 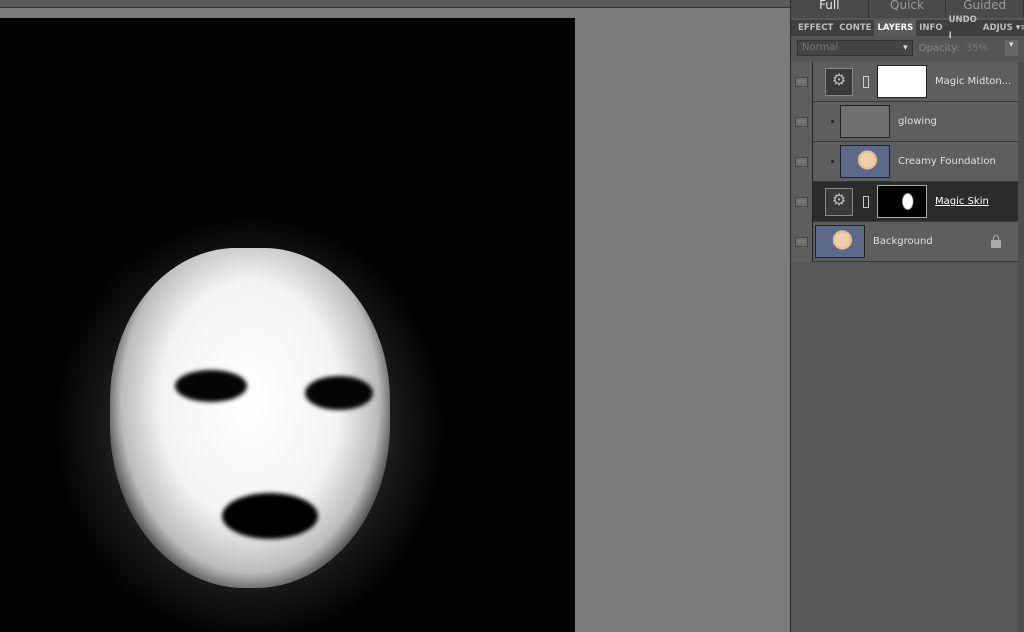 What do you see at coordinates (996, 241) in the screenshot?
I see `lock-icon` at bounding box center [996, 241].